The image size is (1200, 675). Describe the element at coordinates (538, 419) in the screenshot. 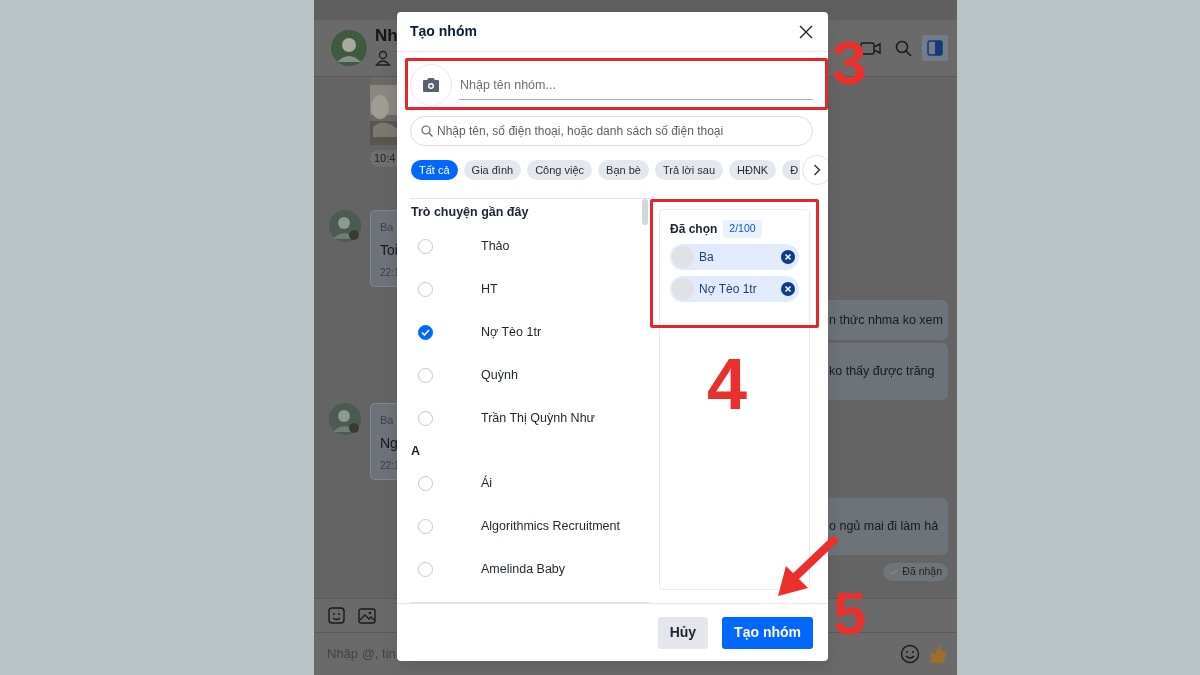

I see `contact-name: Trần Thị Quỳnh Như` at that location.